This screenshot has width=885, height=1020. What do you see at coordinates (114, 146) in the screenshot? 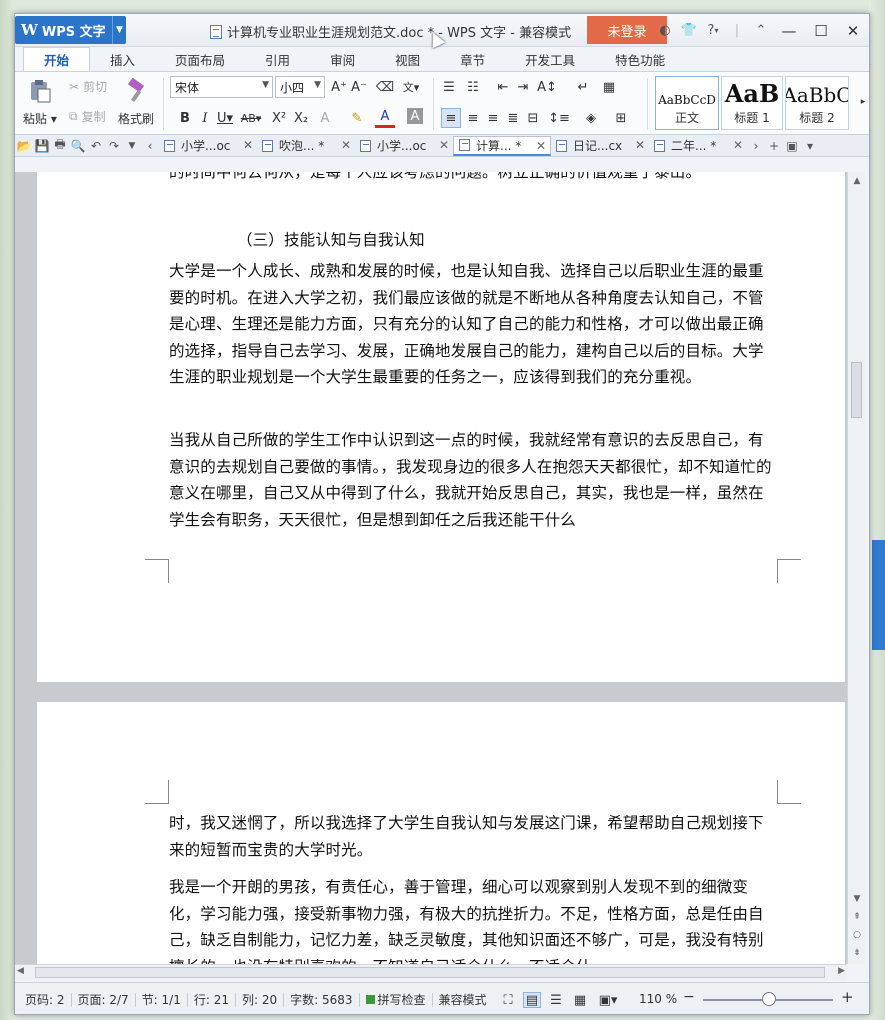
I see `redo-icon: ↷` at bounding box center [114, 146].